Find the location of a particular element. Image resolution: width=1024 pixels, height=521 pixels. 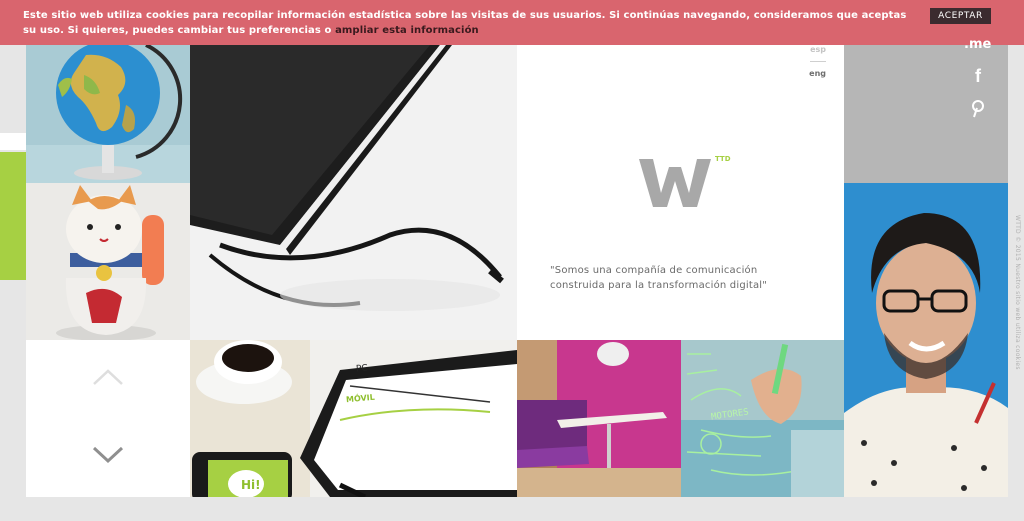

globe-illustration is located at coordinates (108, 114).